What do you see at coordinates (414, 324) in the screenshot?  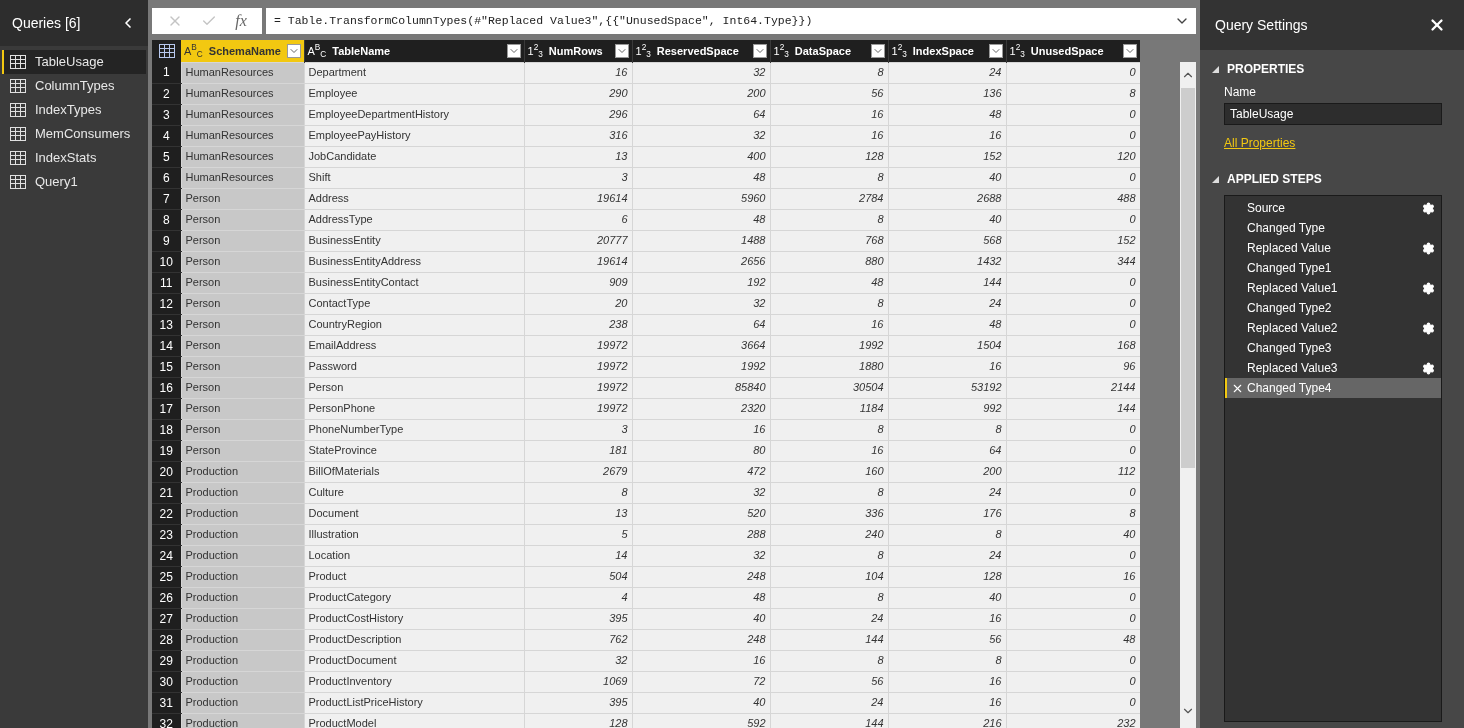 I see `table-cell: CountryRegion` at bounding box center [414, 324].